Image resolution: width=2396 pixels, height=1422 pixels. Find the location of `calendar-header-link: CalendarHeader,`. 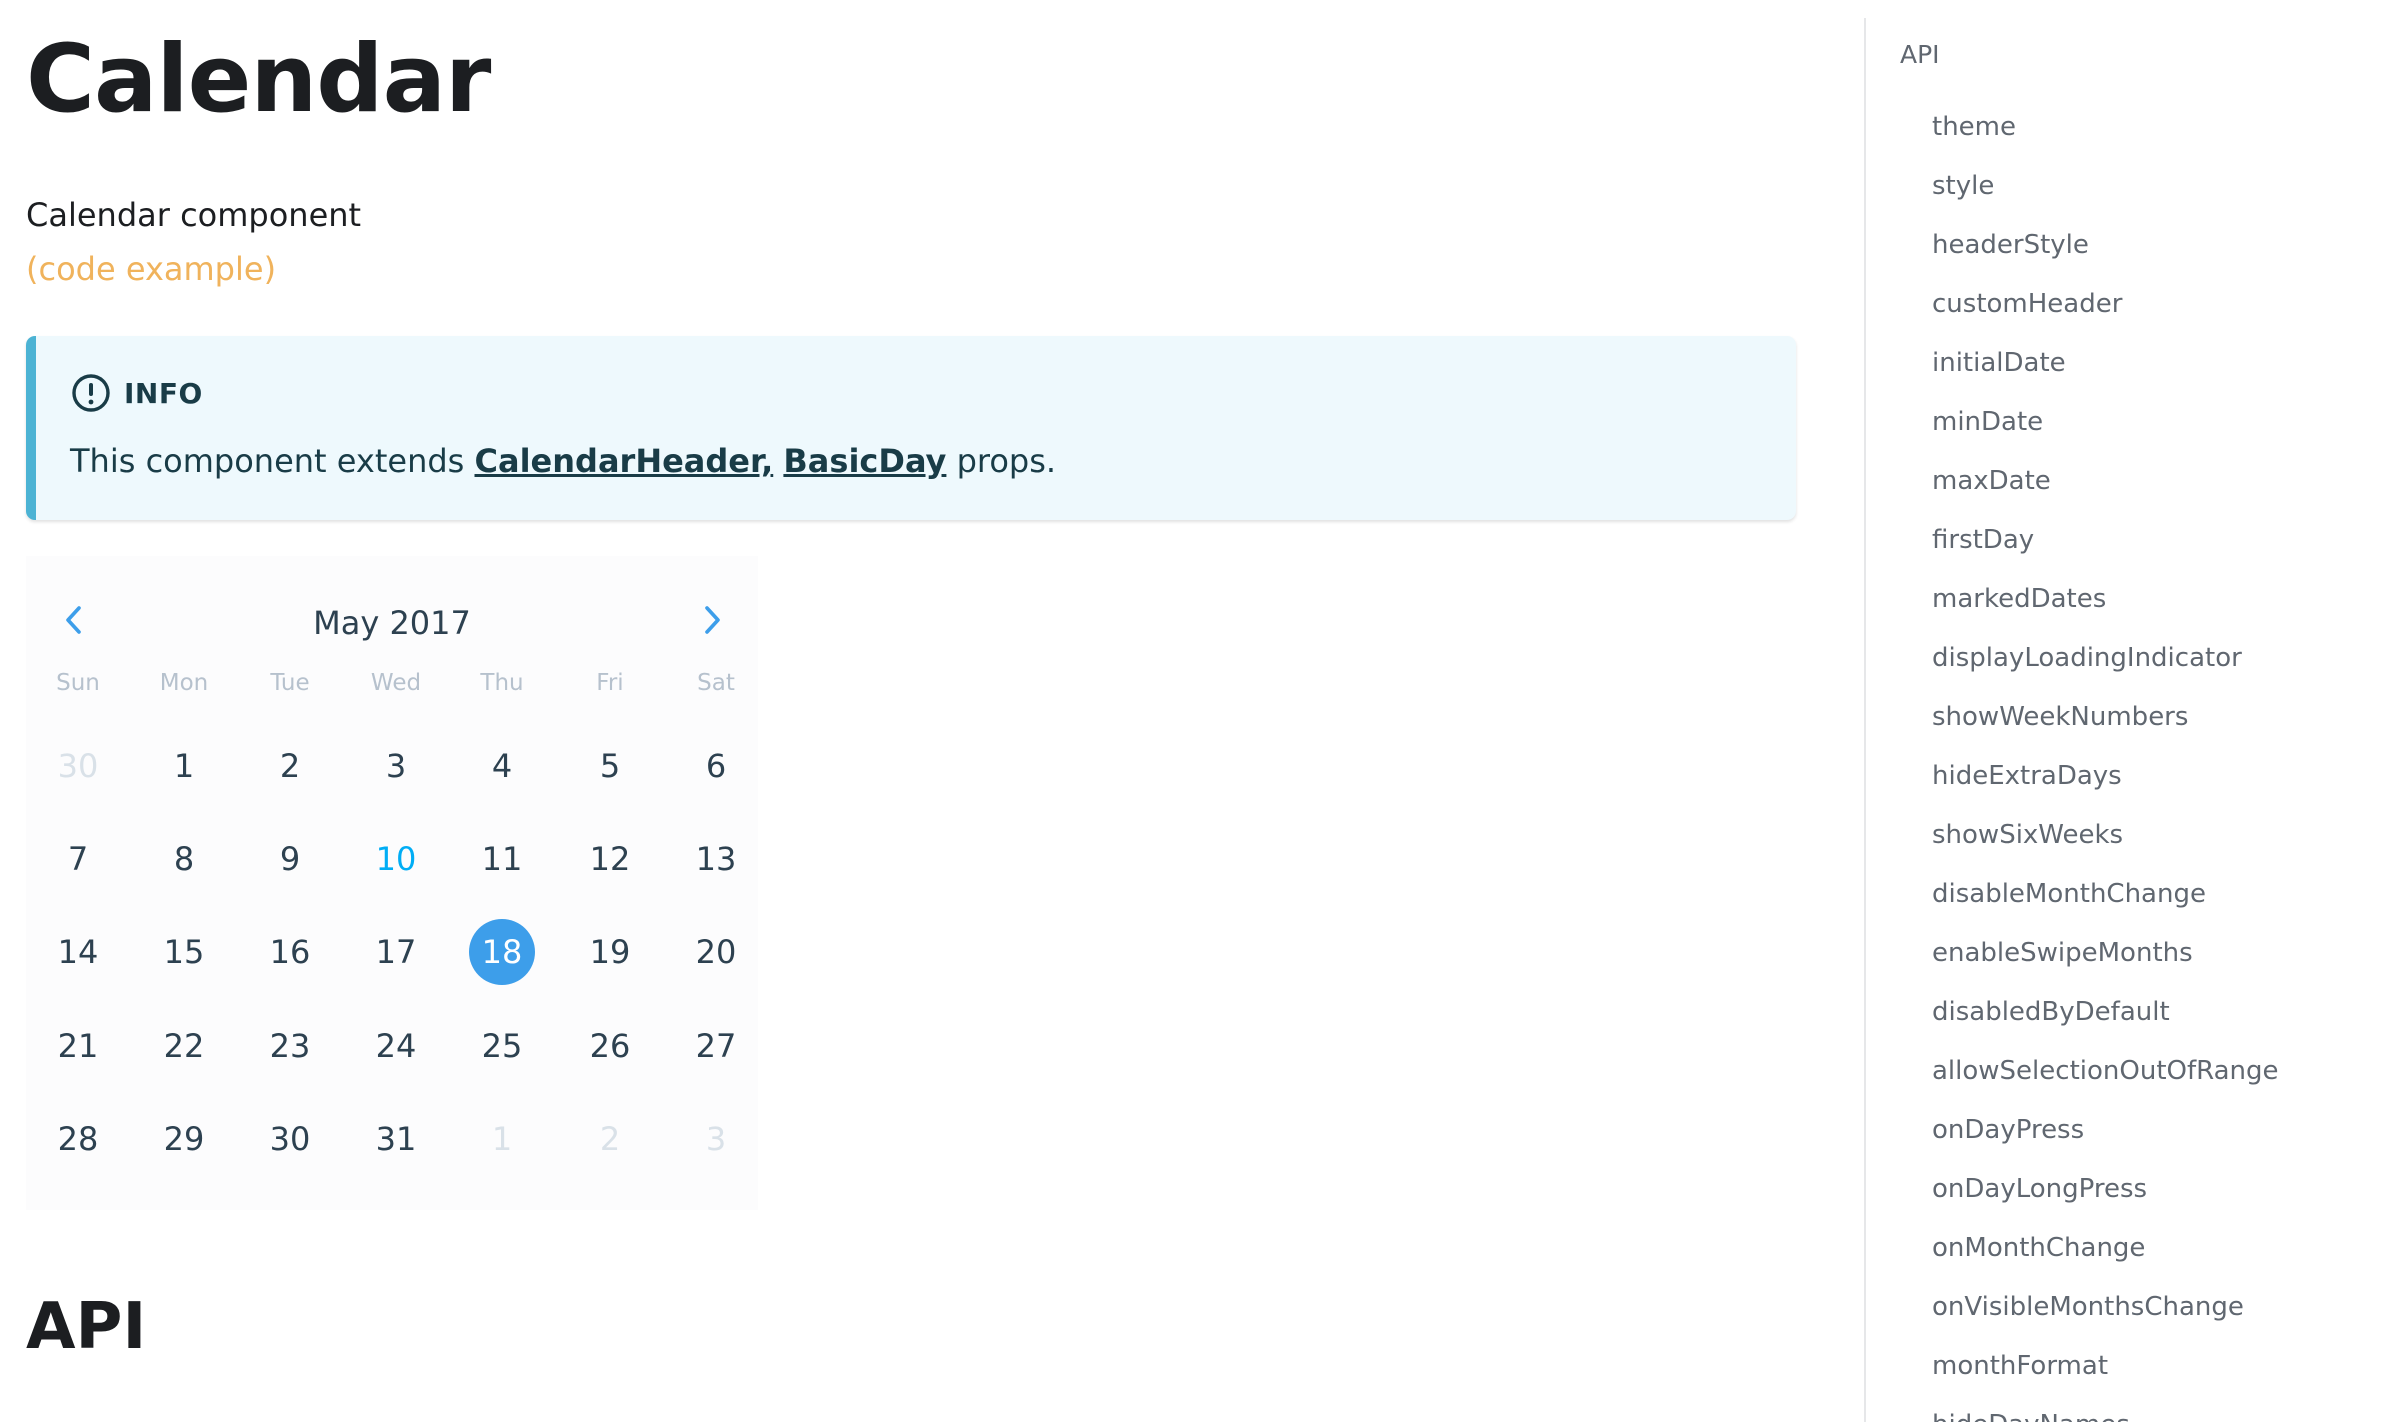

calendar-header-link: CalendarHeader, is located at coordinates (624, 461).